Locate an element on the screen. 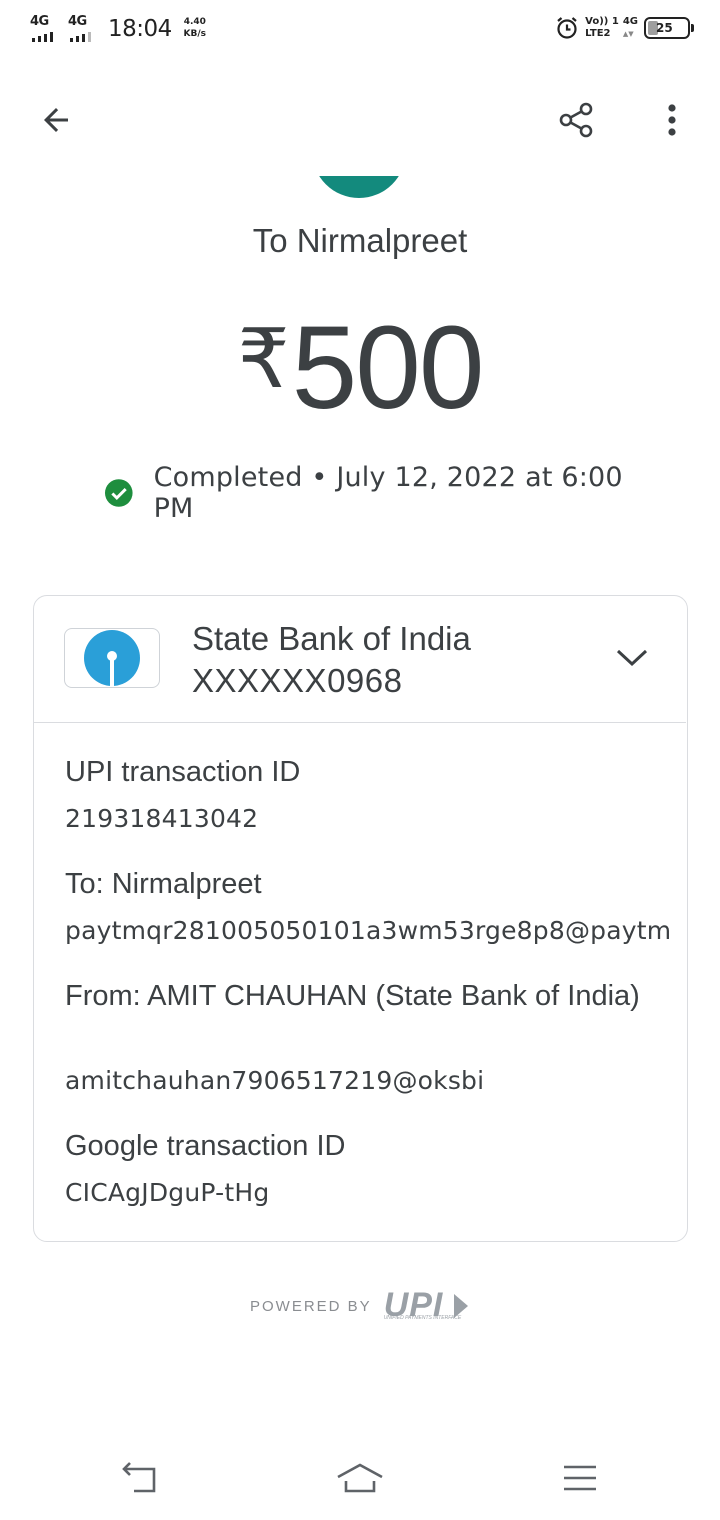 Image resolution: width=720 pixels, height=1520 pixels. signal-4g-indicator: 4G ▲▼ is located at coordinates (630, 27).